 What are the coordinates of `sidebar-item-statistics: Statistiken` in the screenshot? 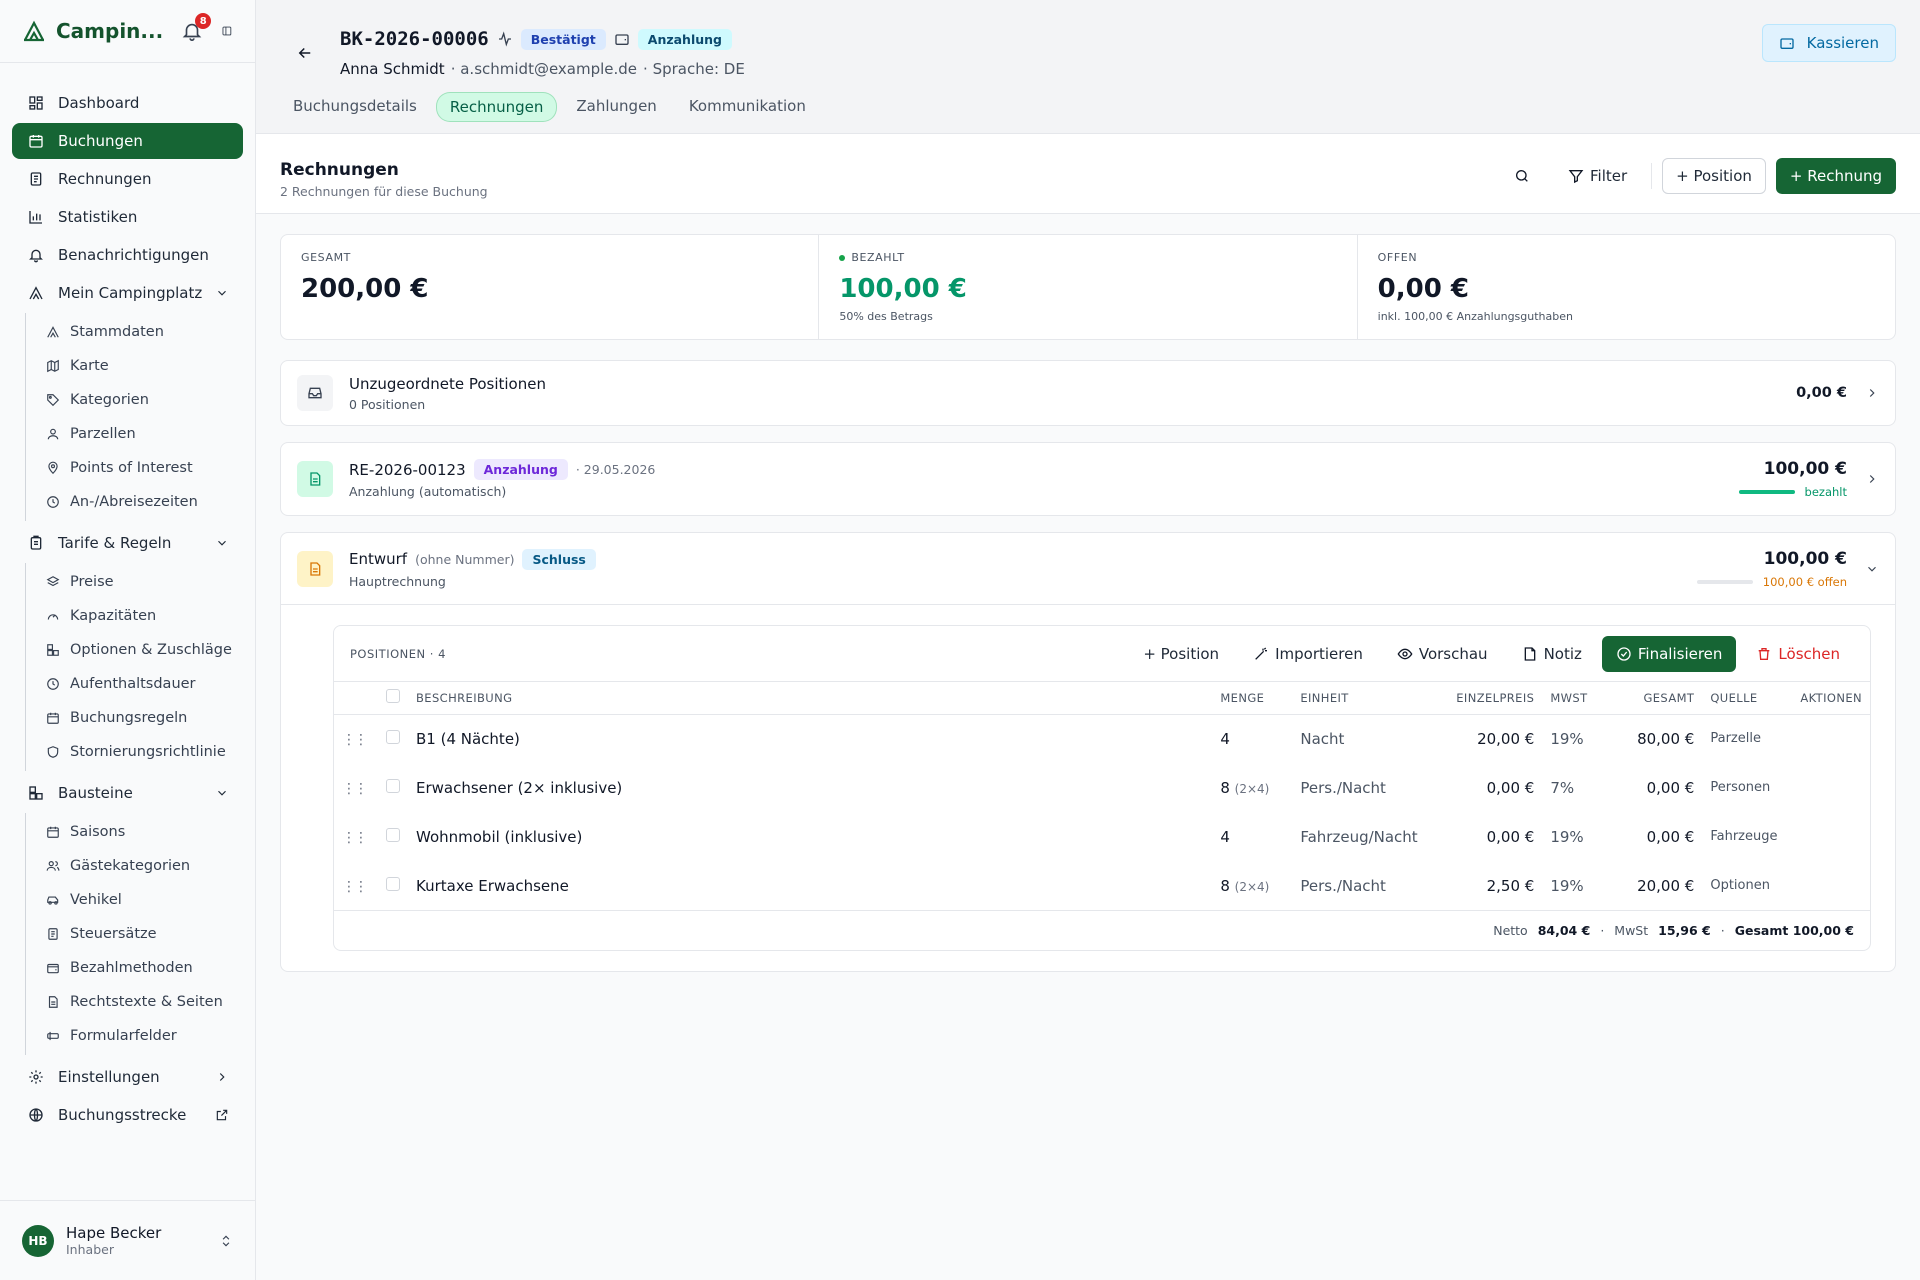 It's located at (127, 217).